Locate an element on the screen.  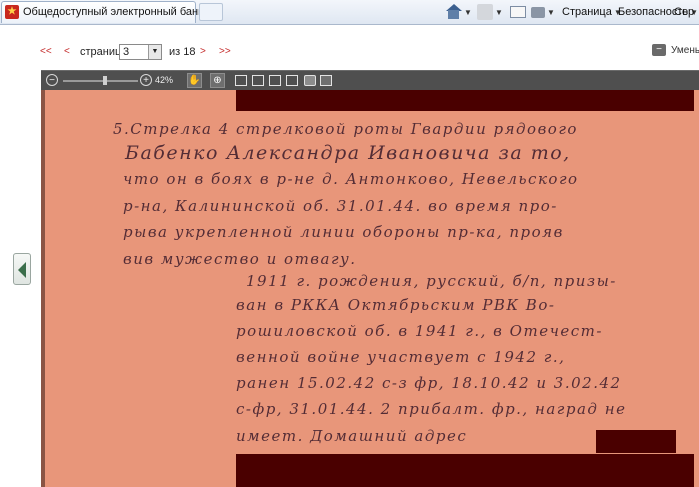
zoom-in-icon: + is located at coordinates (146, 80).